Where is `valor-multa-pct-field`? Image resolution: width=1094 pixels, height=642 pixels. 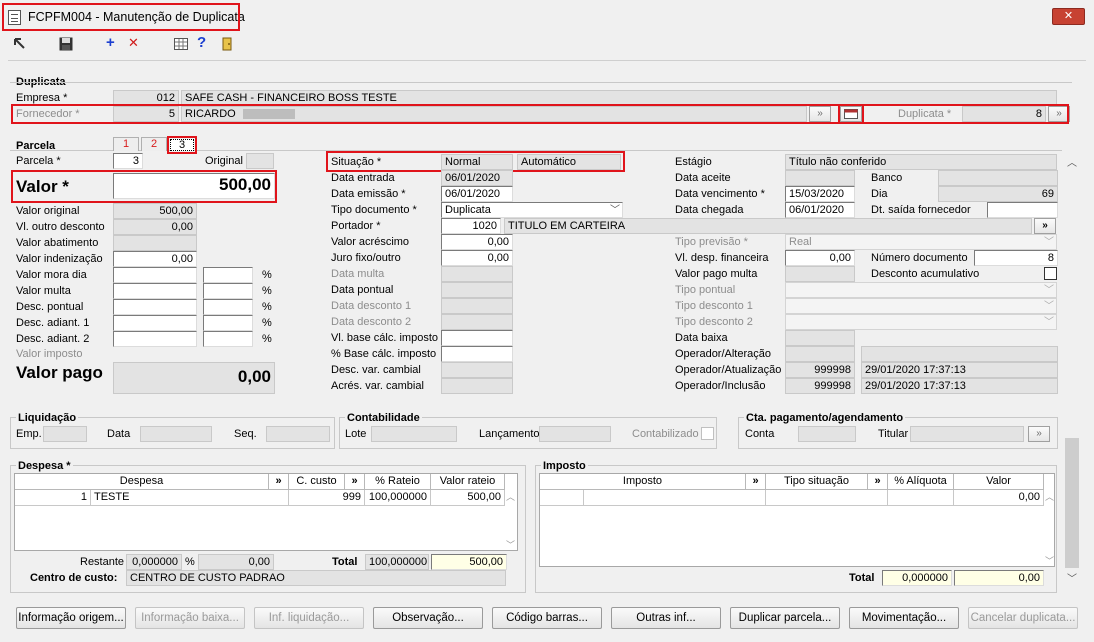
valor-multa-pct-field is located at coordinates (228, 291).